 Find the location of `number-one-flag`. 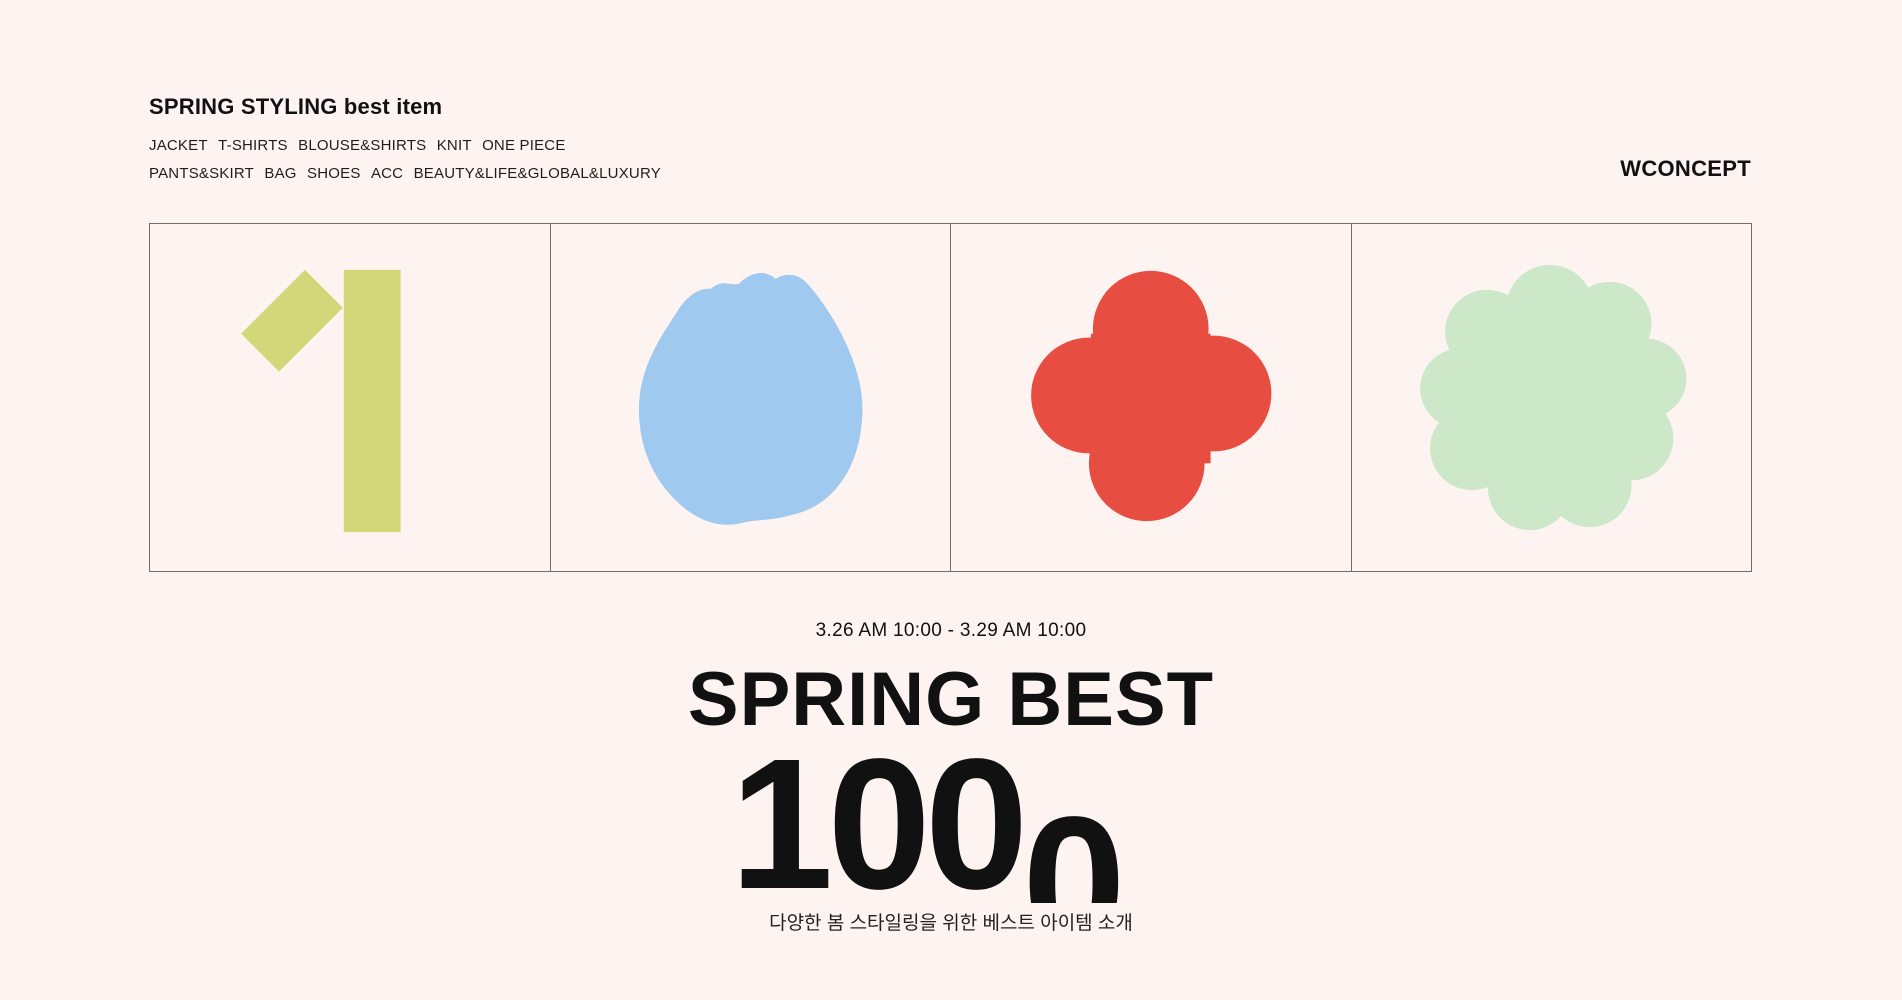

number-one-flag is located at coordinates (292, 320).